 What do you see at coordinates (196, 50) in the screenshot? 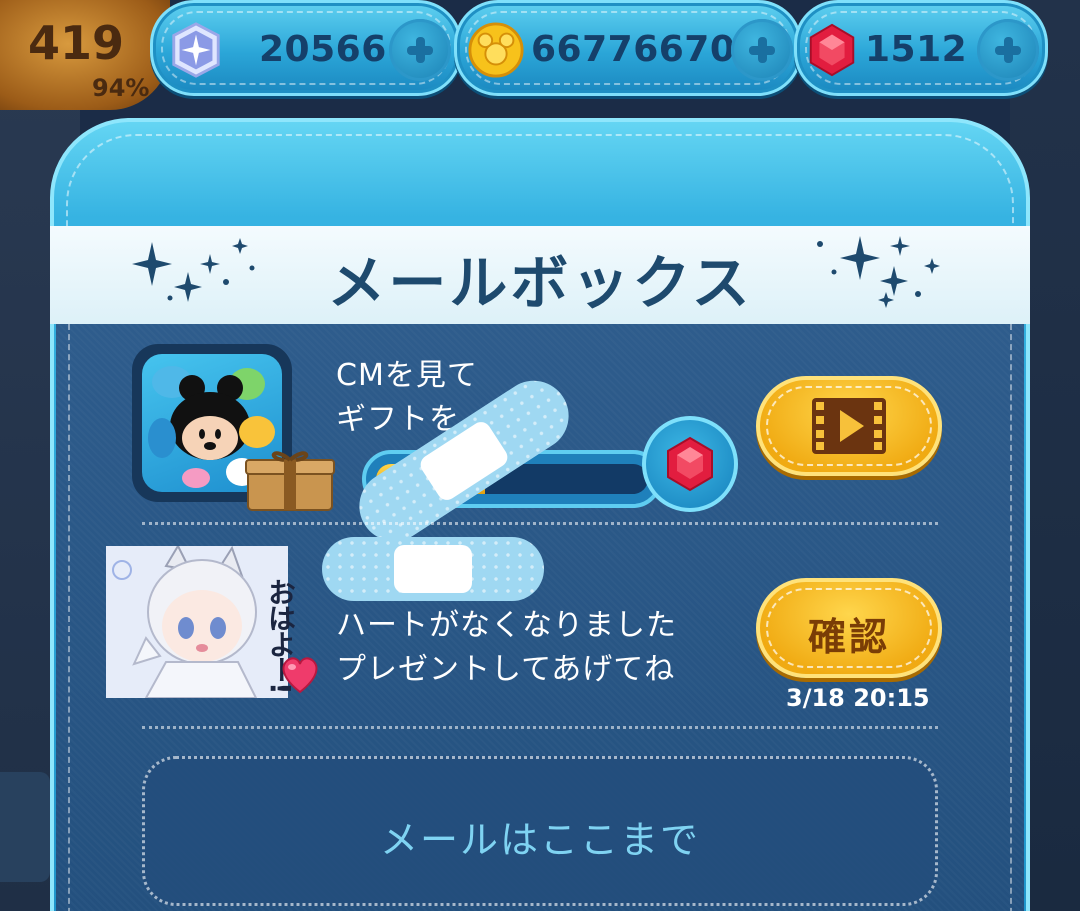
I see `star-crystal-icon` at bounding box center [196, 50].